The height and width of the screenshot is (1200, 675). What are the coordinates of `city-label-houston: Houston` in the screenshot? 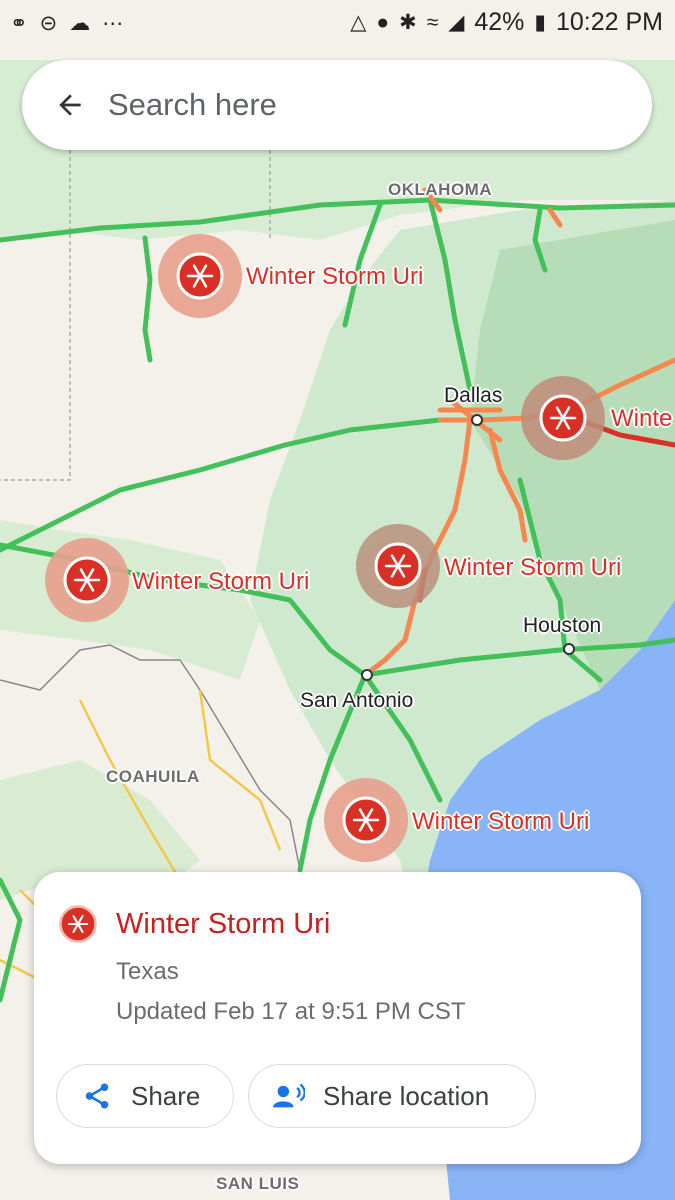 It's located at (562, 625).